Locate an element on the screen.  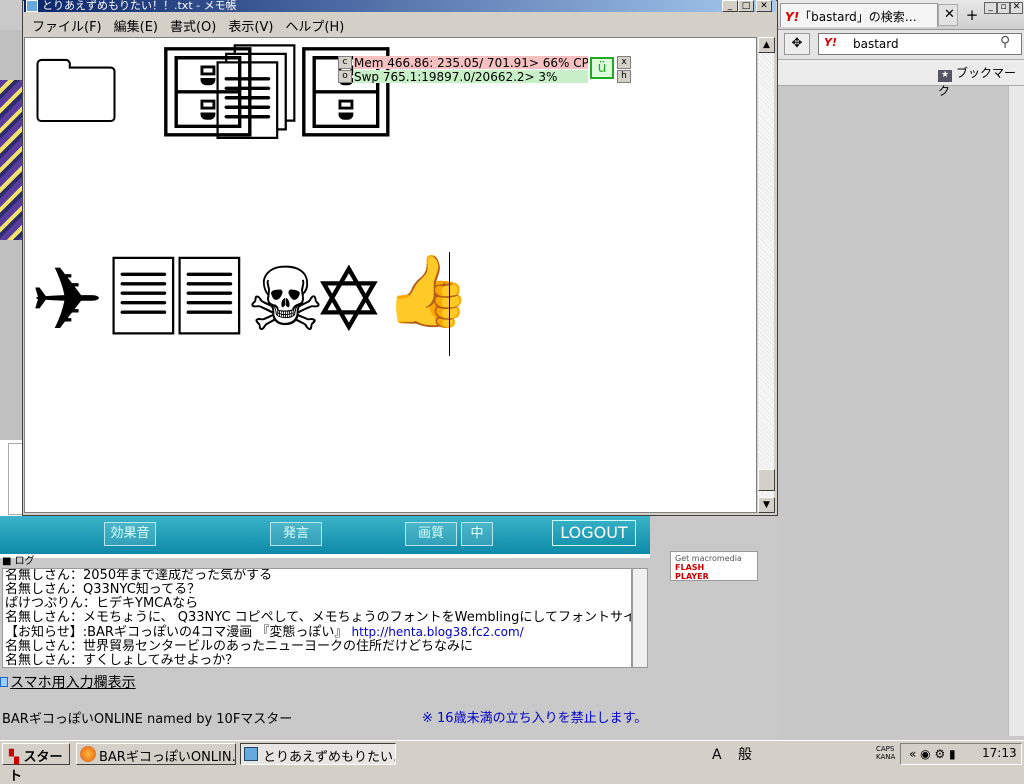
notepad-menubar: ファイル(F) 編集(E) 書式(O) 表示(V) ヘルプ(H) is located at coordinates (399, 24).